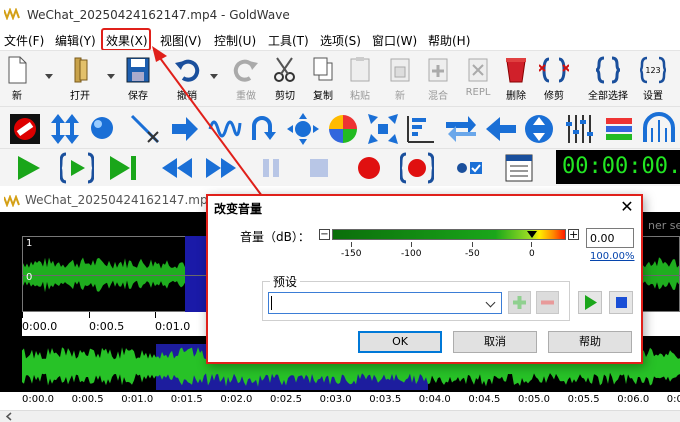 The image size is (680, 422). Describe the element at coordinates (75, 40) in the screenshot. I see `menu-edit: 编辑(Y)` at that location.